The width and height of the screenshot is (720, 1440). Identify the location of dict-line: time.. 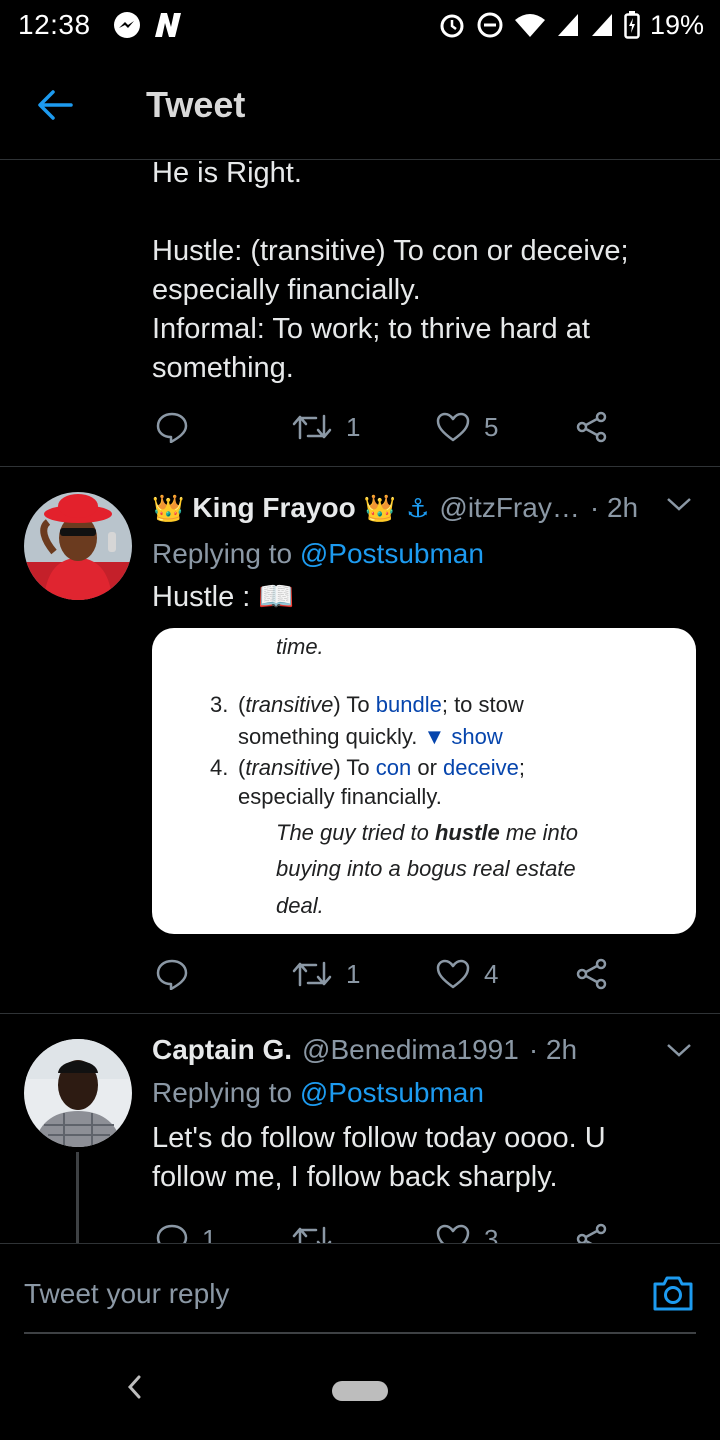
(300, 646).